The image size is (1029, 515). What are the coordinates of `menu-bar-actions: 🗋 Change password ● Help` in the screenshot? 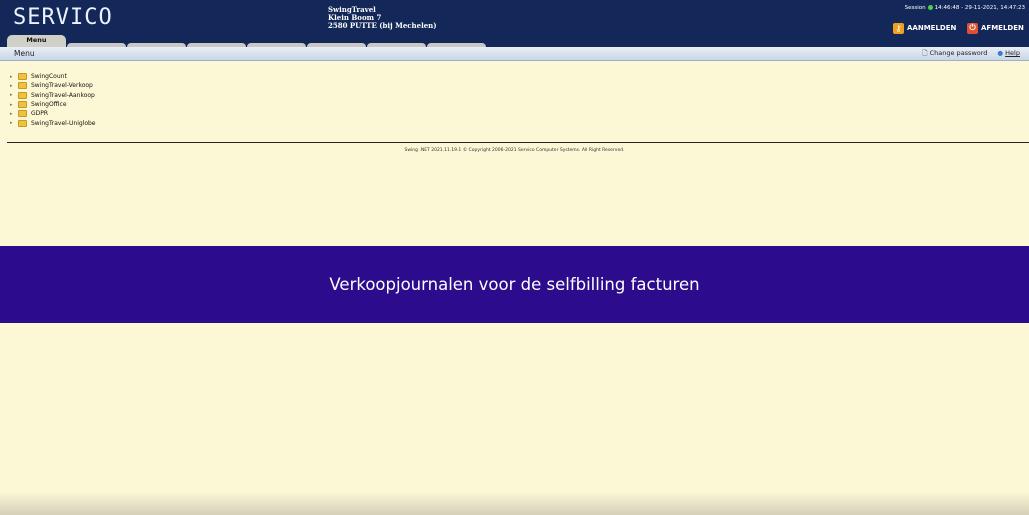 It's located at (971, 54).